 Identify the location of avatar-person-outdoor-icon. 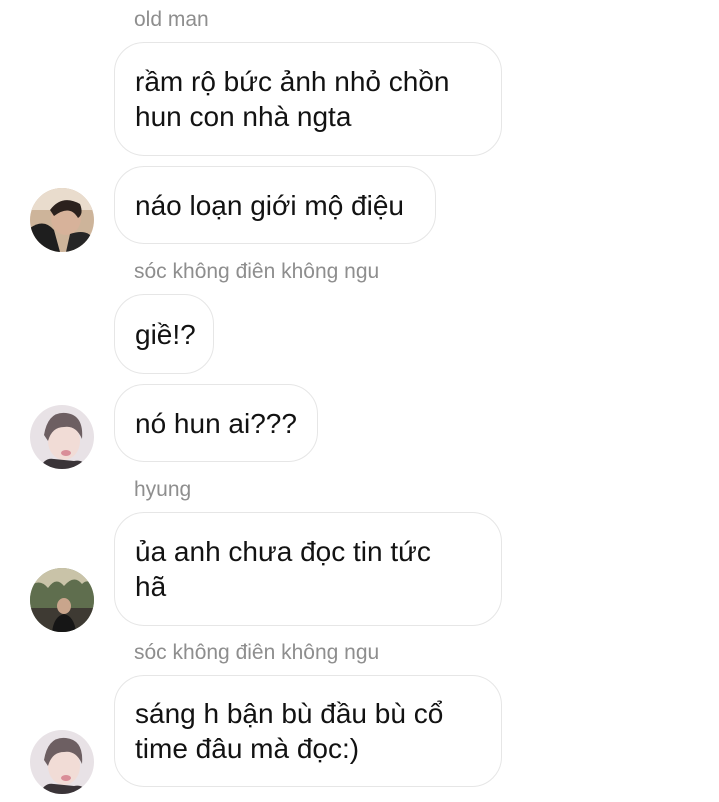
(62, 600).